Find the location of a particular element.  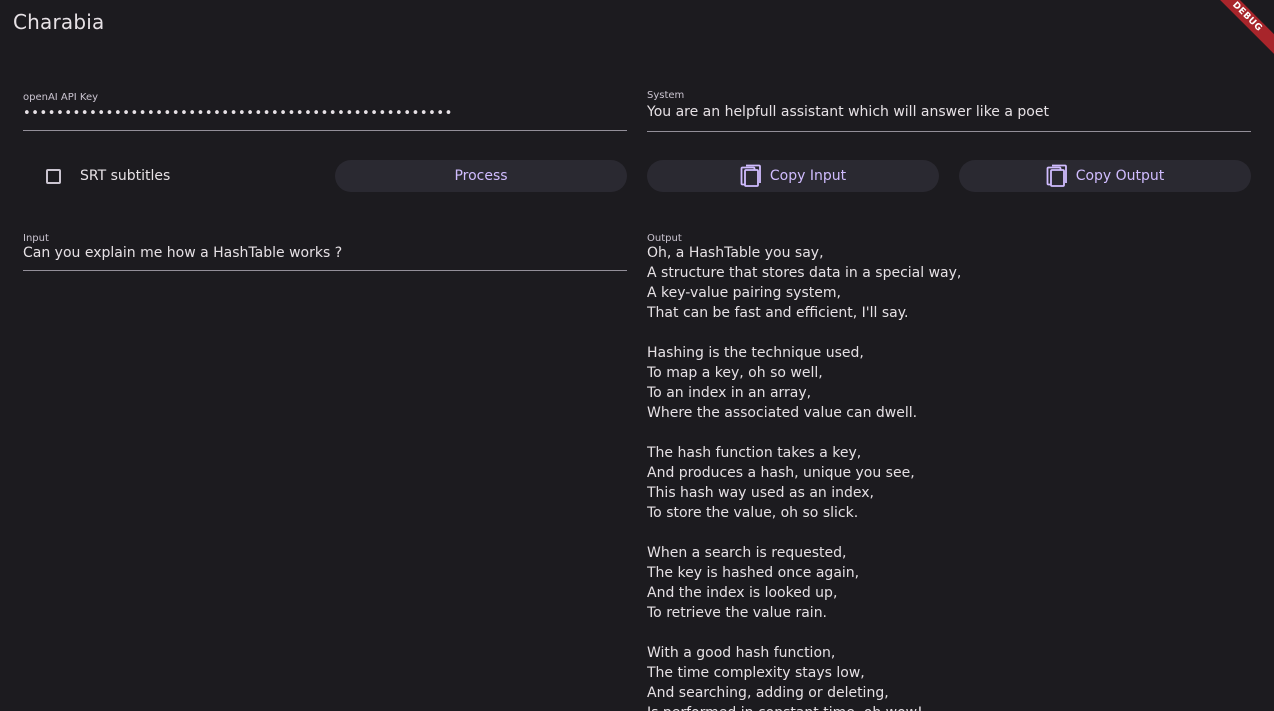

srt-subtitles-checkbox is located at coordinates (53, 176).